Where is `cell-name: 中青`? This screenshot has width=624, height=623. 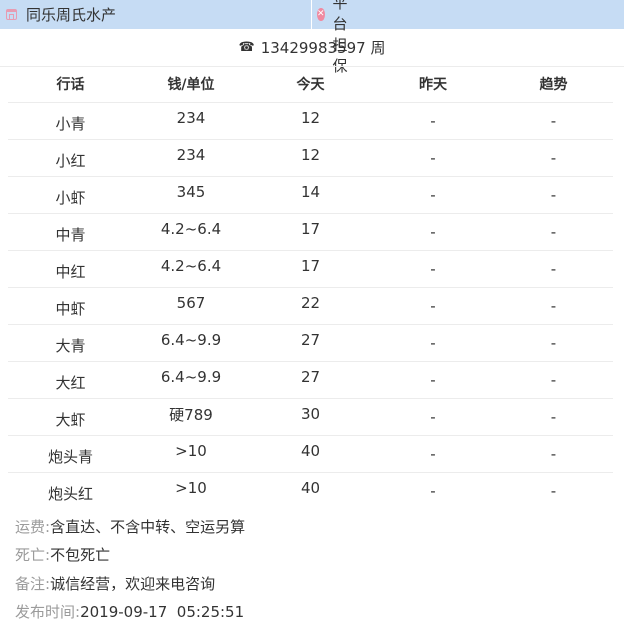 cell-name: 中青 is located at coordinates (70, 232).